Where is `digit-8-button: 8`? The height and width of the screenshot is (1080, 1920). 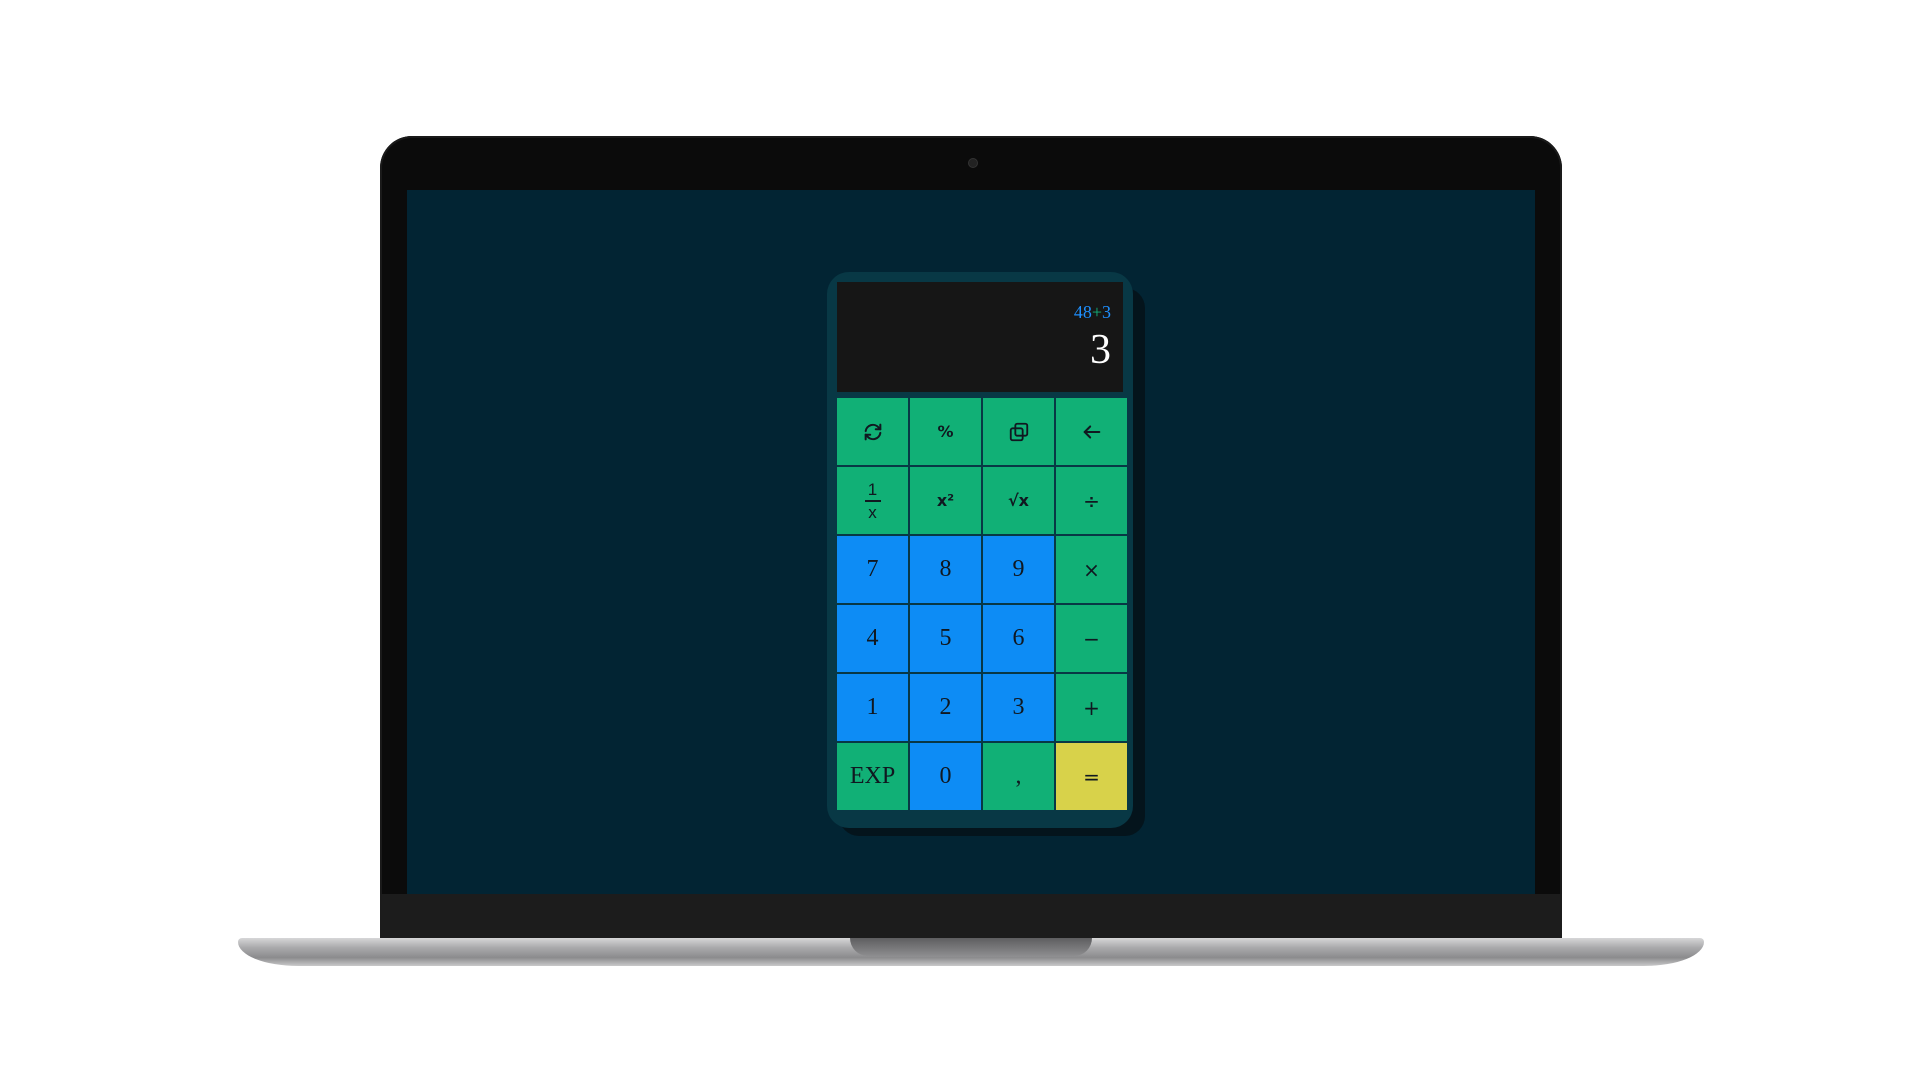
digit-8-button: 8 is located at coordinates (945, 569).